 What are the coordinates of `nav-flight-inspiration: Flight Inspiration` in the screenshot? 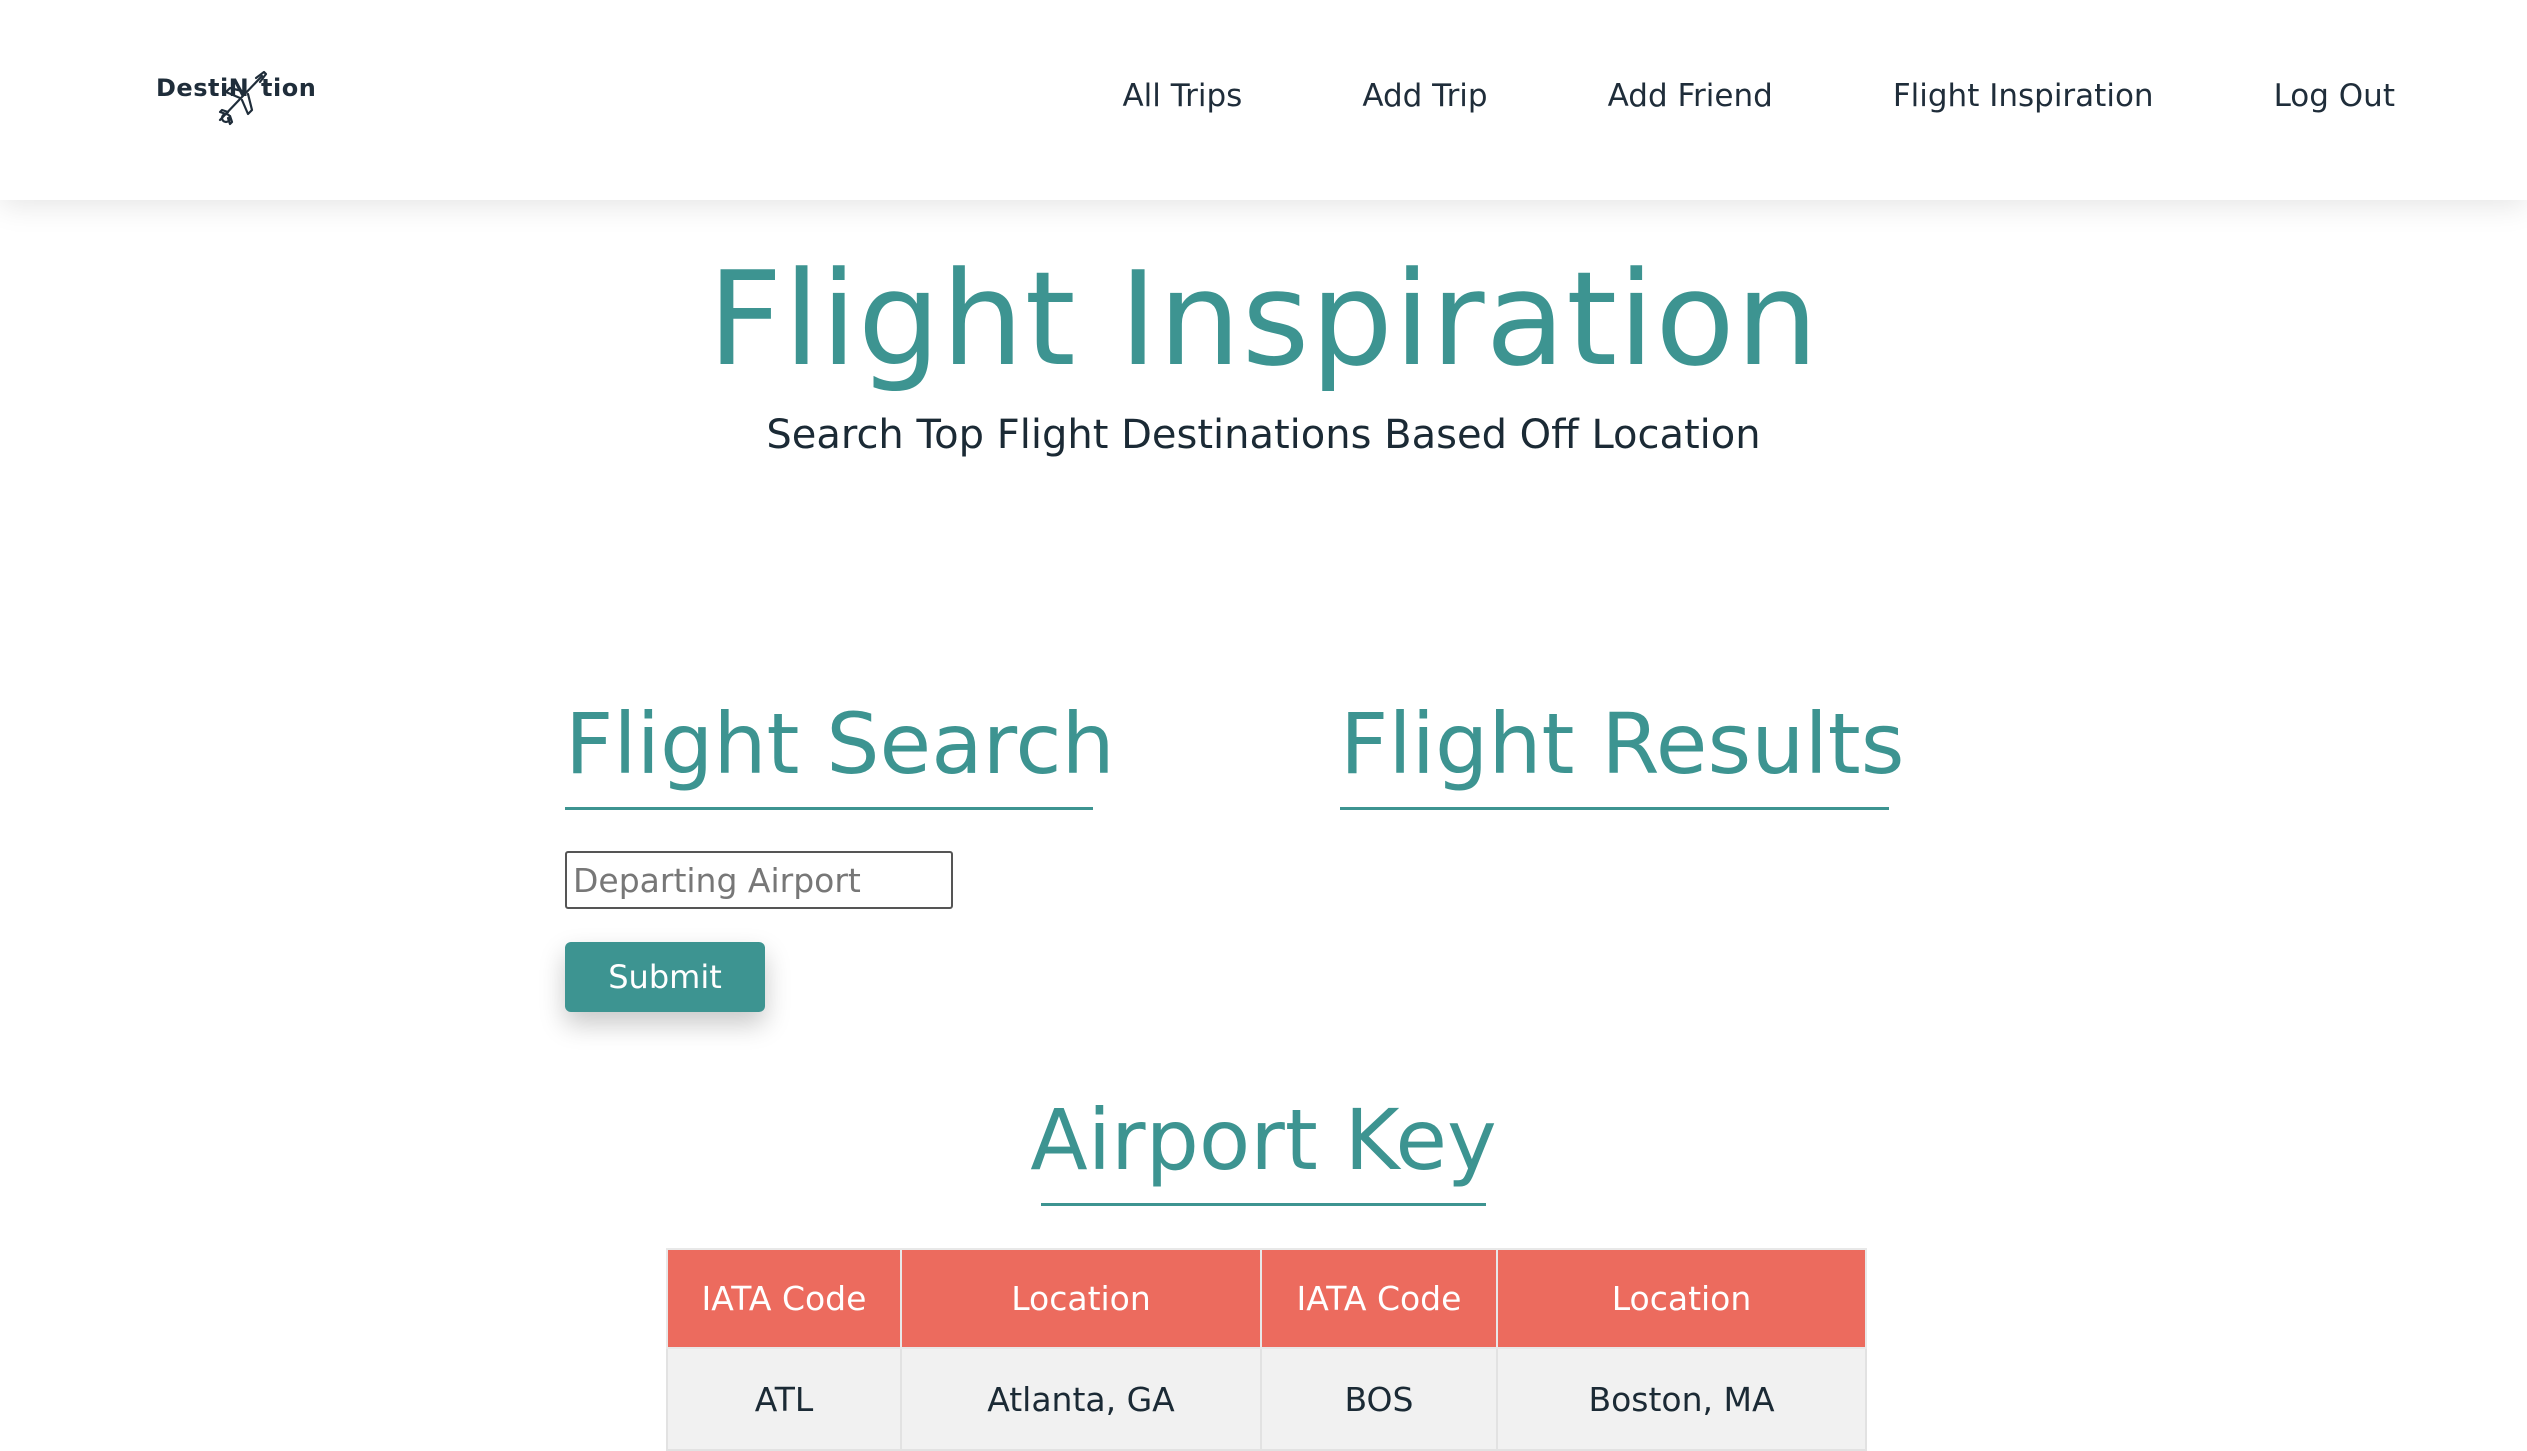 It's located at (2023, 96).